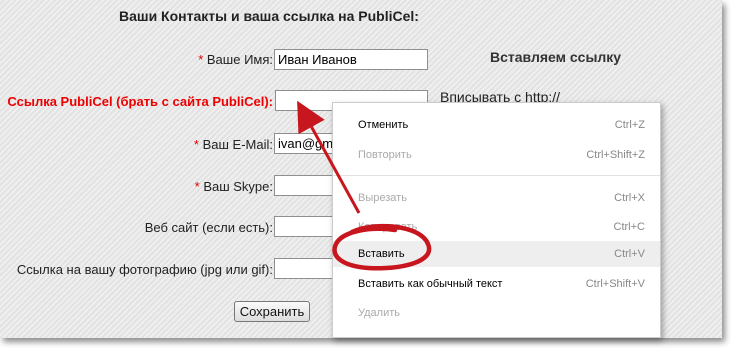 The height and width of the screenshot is (348, 734). What do you see at coordinates (556, 57) in the screenshot?
I see `side-heading: Вставляем ссылку` at bounding box center [556, 57].